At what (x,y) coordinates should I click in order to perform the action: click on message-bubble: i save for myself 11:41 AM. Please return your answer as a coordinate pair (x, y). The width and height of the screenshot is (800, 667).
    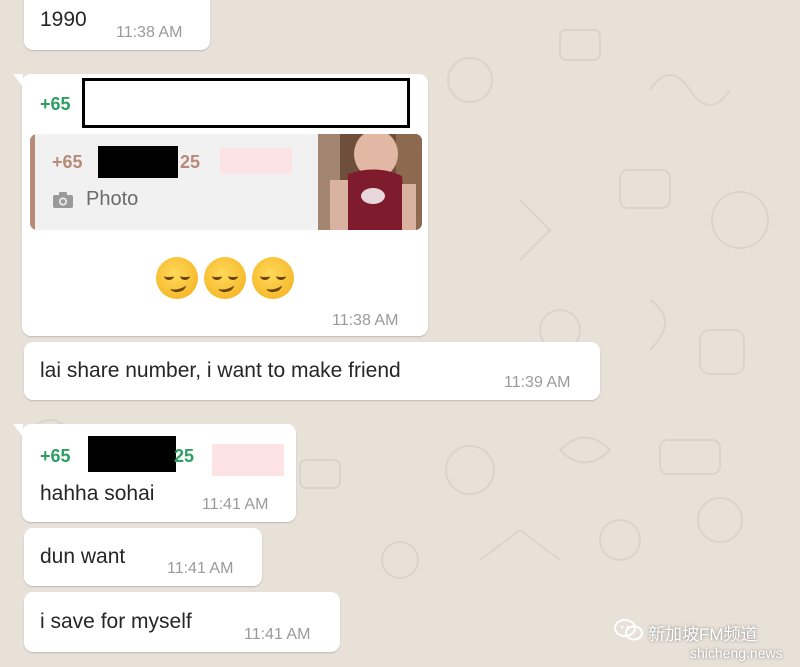
    Looking at the image, I should click on (182, 622).